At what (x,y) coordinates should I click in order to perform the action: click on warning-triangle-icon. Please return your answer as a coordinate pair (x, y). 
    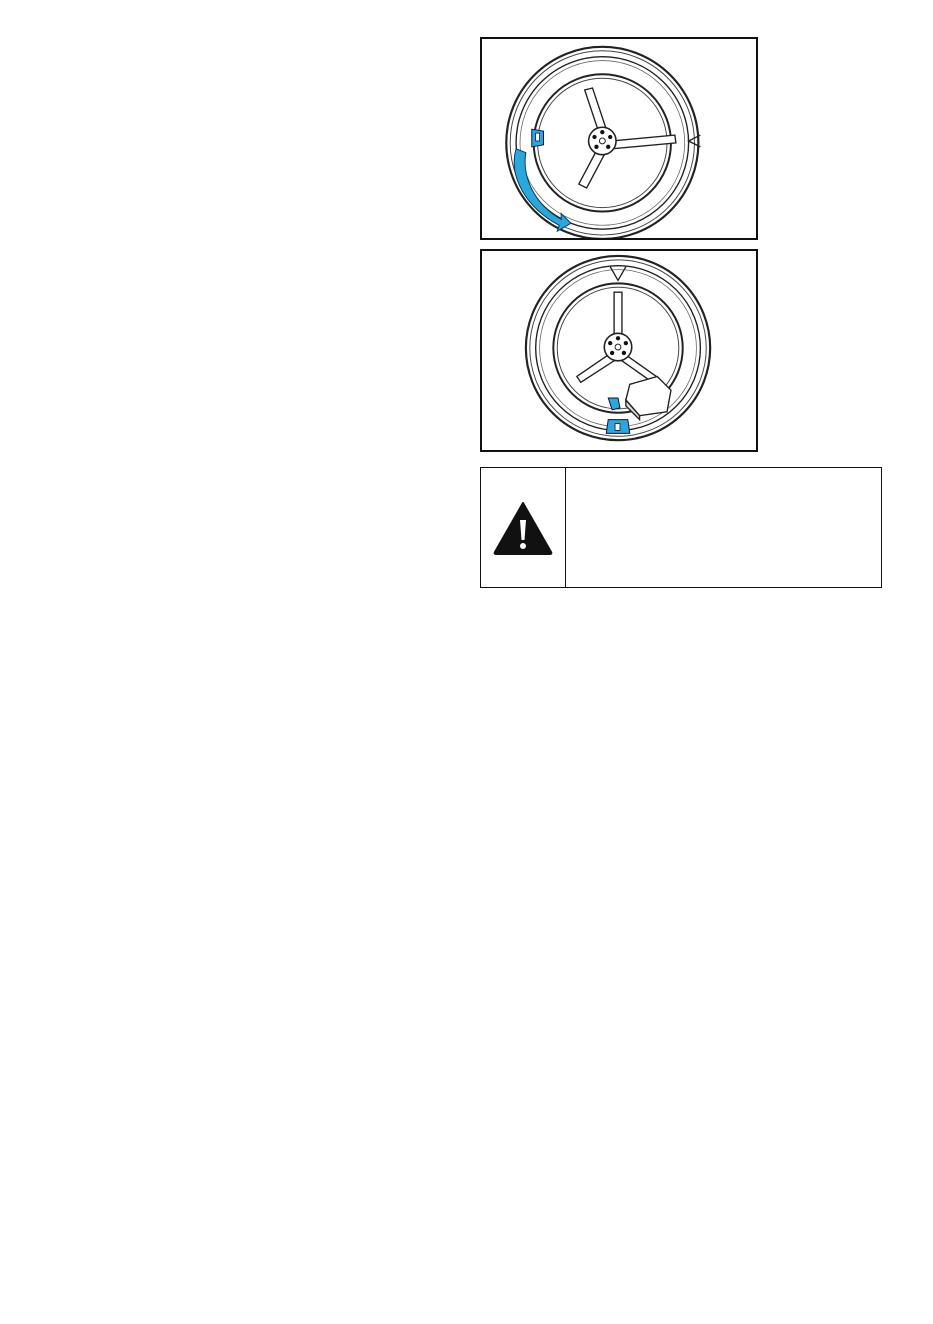
    Looking at the image, I should click on (523, 528).